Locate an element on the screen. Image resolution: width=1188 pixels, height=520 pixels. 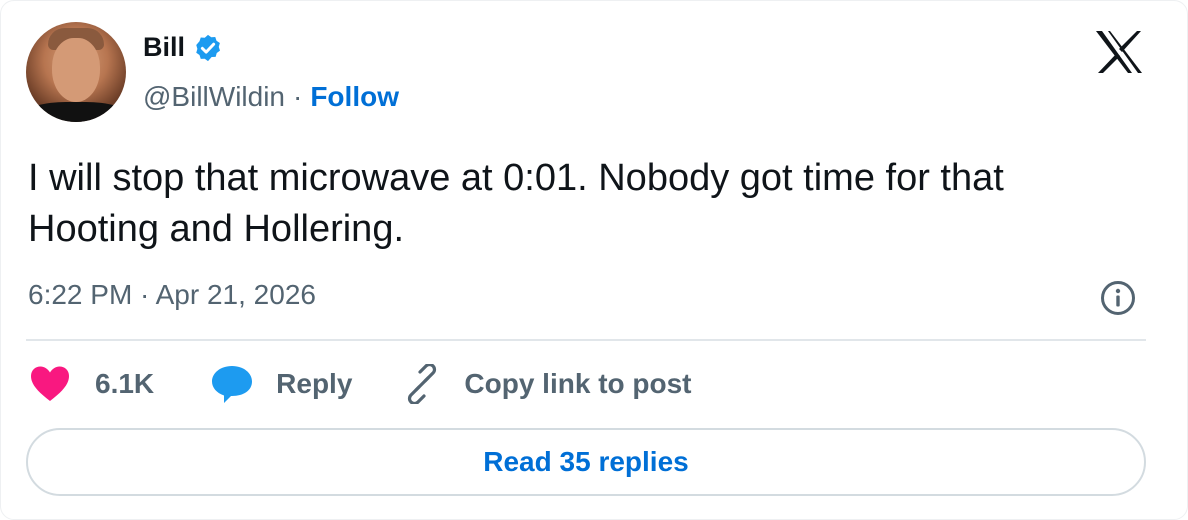
heart-icon is located at coordinates (50, 383).